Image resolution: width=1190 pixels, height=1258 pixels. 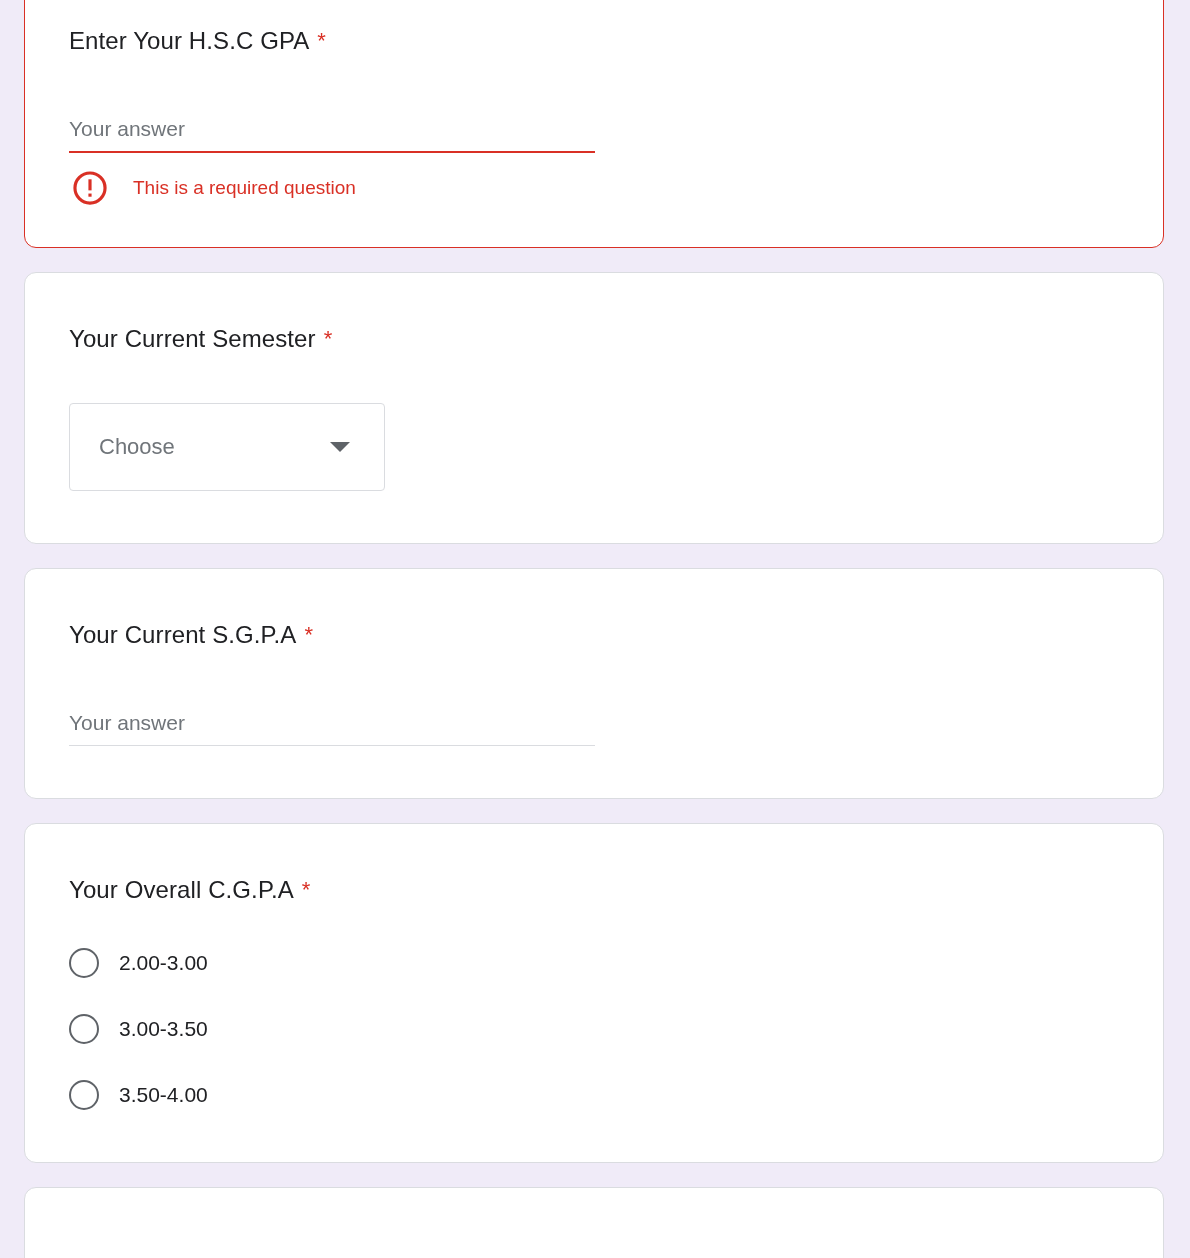 I want to click on question-title: Your Current Semester, so click(x=192, y=339).